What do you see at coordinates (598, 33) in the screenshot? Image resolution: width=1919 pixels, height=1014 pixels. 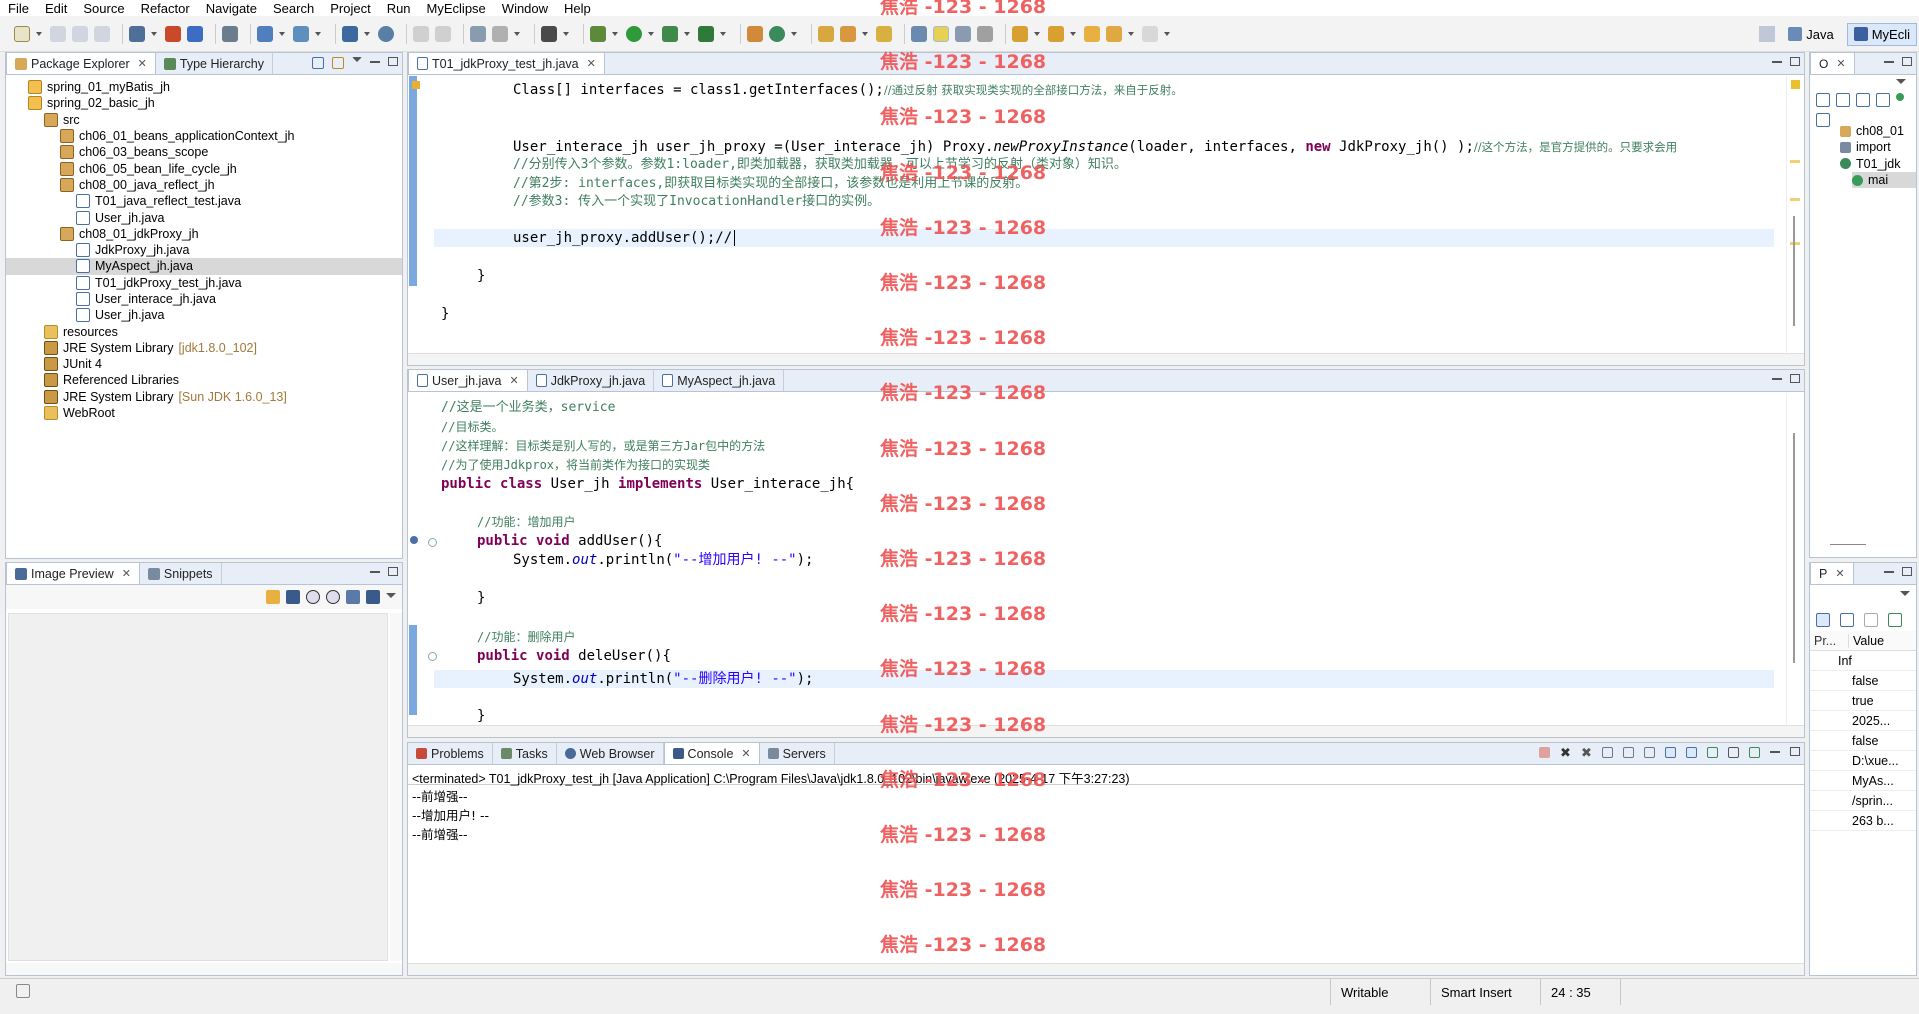 I see `debug-icon` at bounding box center [598, 33].